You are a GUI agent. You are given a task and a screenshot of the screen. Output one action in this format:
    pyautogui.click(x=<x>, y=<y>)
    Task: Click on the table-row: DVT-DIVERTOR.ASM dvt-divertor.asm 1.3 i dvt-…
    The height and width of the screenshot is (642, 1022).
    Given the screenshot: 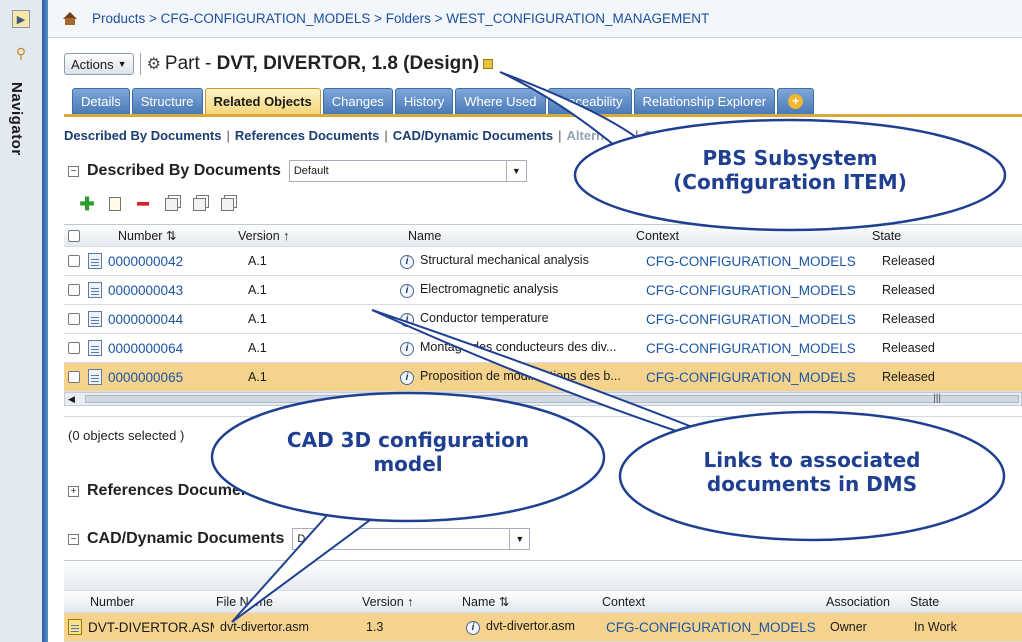 What is the action you would take?
    pyautogui.click(x=543, y=627)
    